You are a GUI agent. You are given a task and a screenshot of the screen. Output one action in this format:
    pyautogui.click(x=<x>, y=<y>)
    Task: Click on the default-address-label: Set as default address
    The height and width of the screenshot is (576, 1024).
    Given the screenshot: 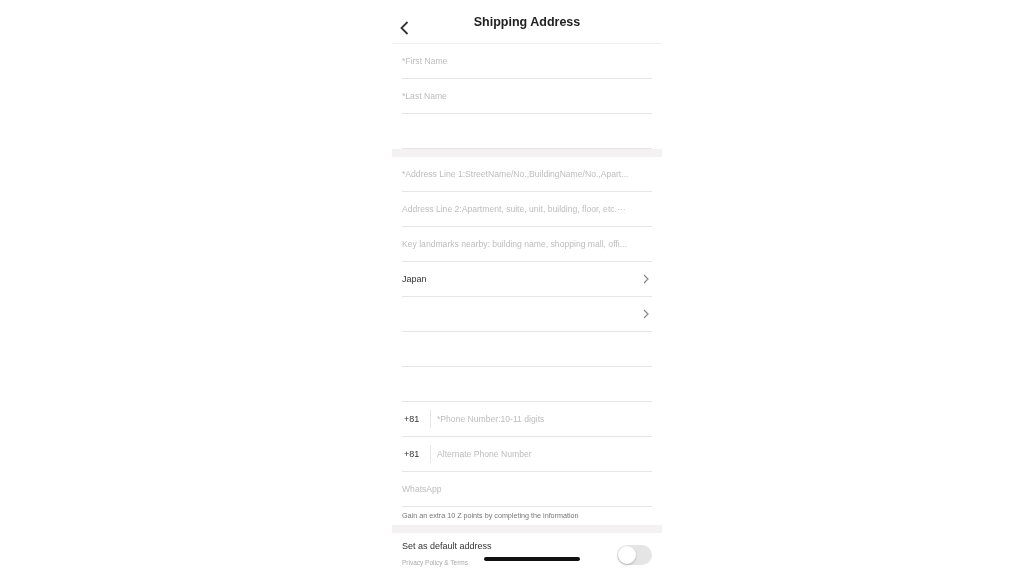 What is the action you would take?
    pyautogui.click(x=447, y=546)
    